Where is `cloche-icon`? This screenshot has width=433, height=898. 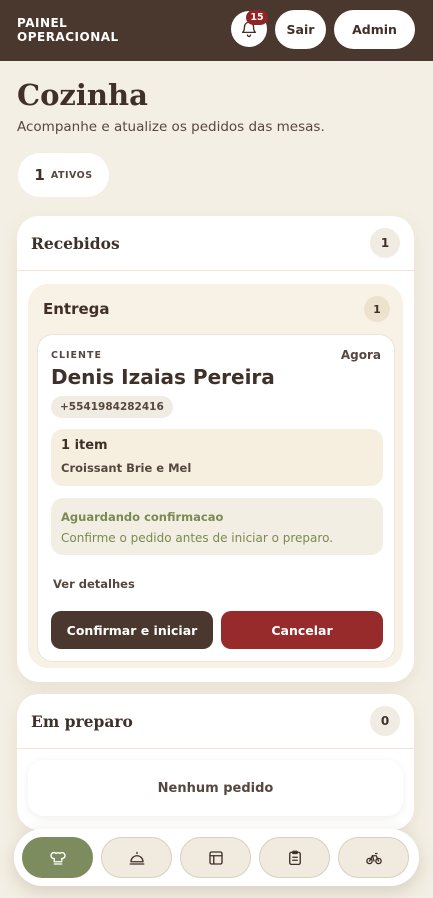 cloche-icon is located at coordinates (136, 858).